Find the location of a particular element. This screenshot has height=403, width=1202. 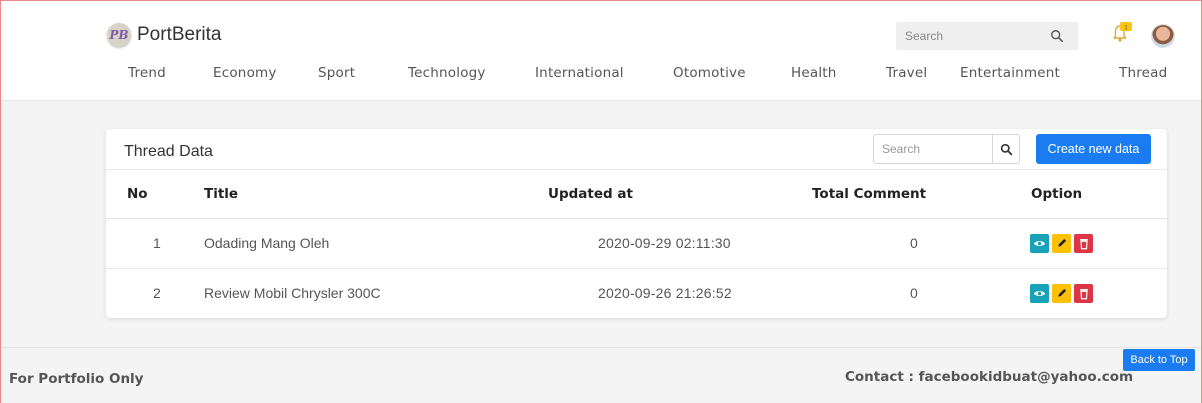

card-title: Thread Data is located at coordinates (168, 151).